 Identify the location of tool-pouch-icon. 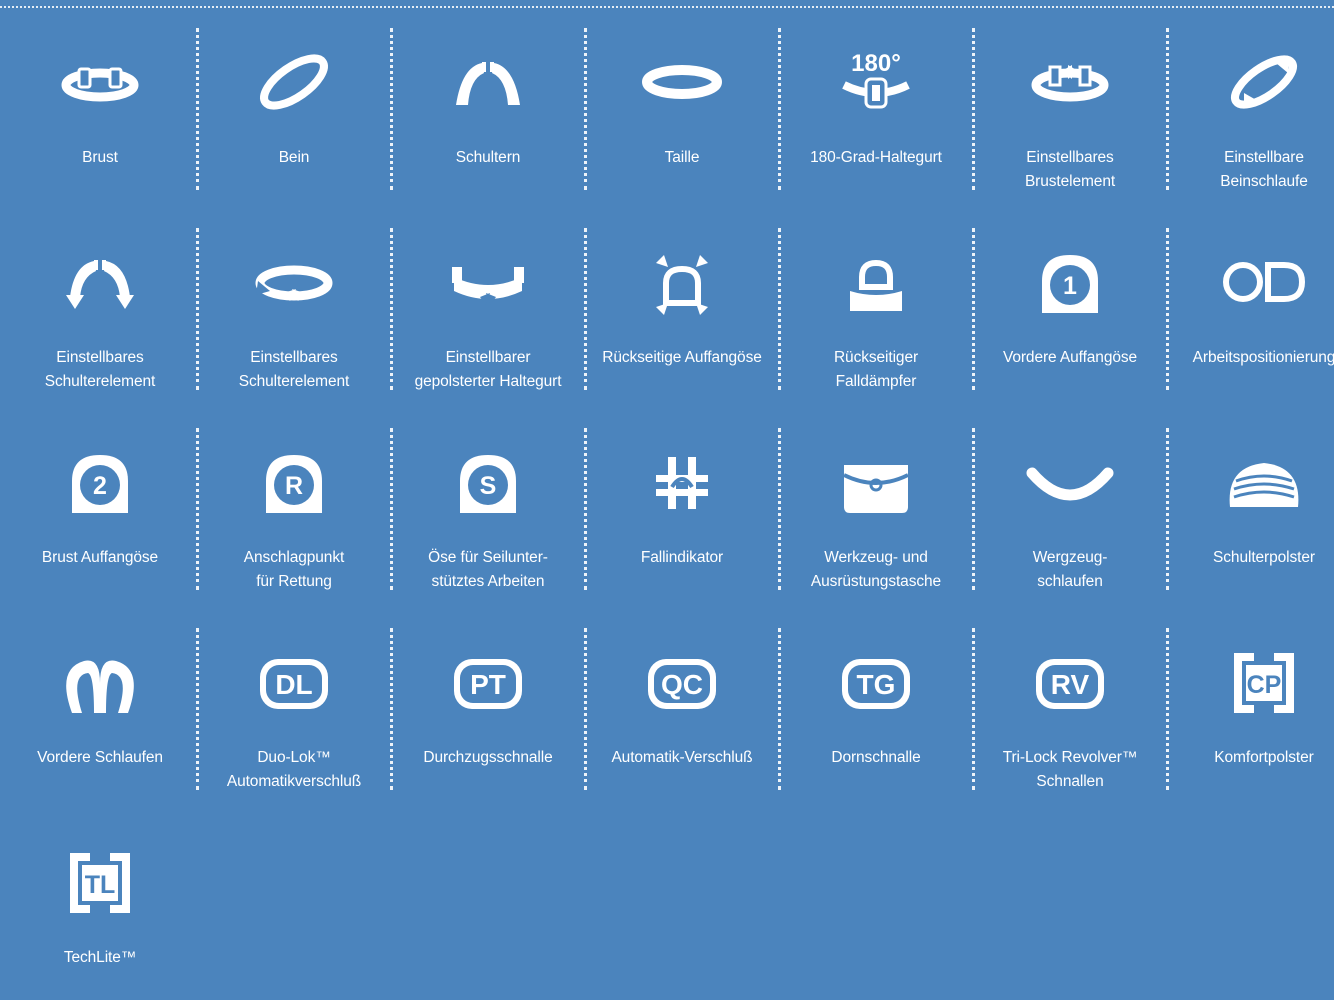
(876, 482).